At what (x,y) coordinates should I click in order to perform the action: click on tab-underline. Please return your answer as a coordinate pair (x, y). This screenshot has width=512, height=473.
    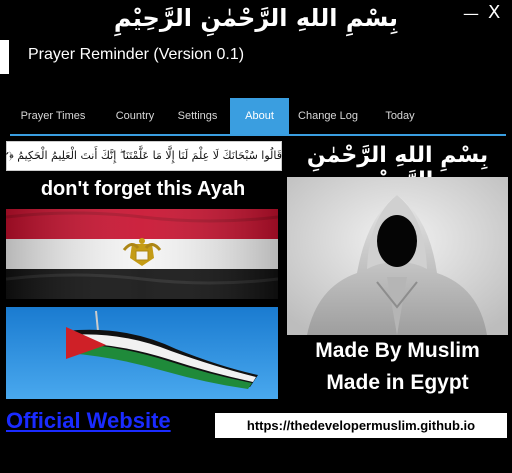
    Looking at the image, I should click on (258, 135).